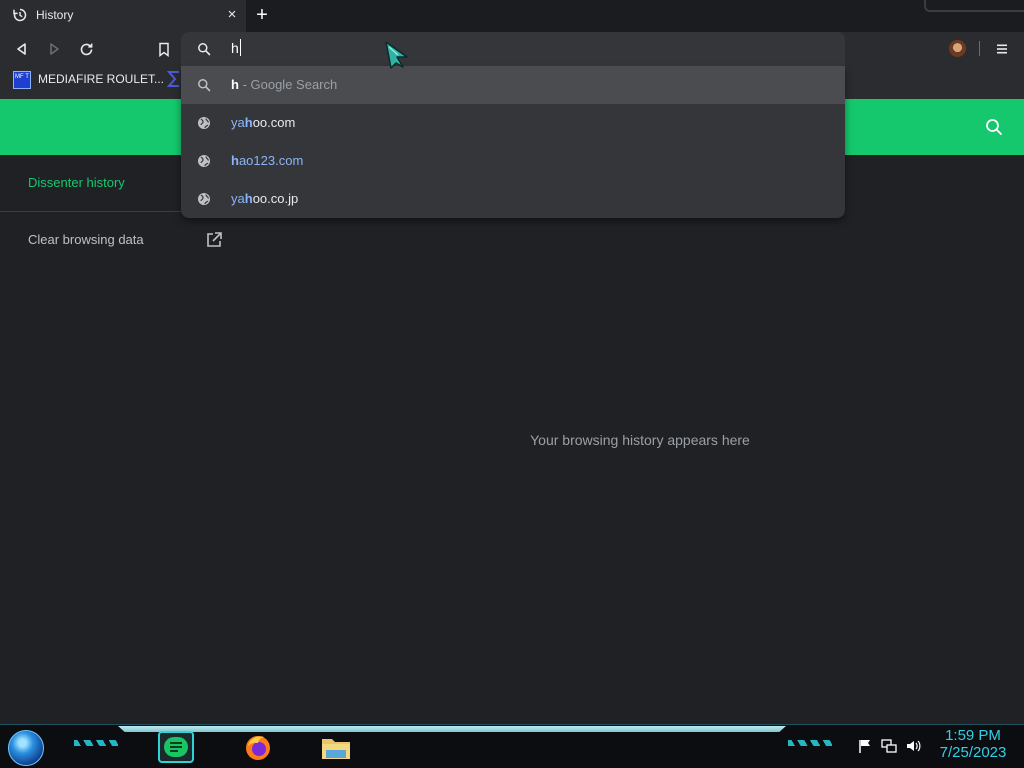 This screenshot has width=1024, height=768. I want to click on suggestion-url: yahoo.com, so click(513, 123).